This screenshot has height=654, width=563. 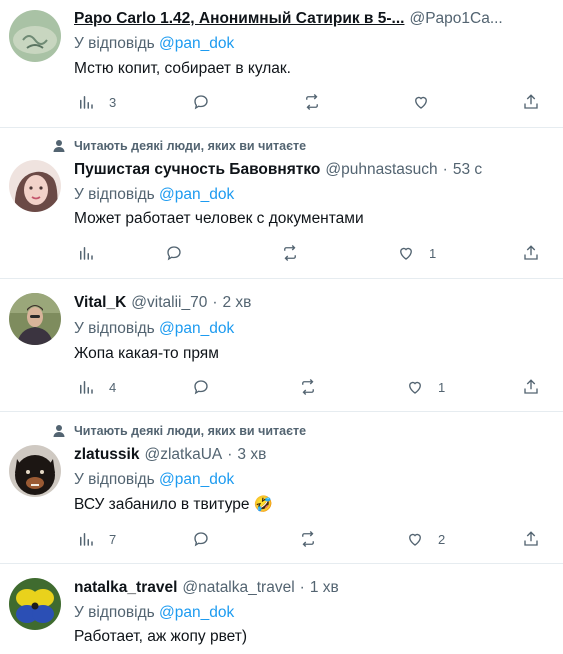 I want to click on tweet-header: zlatussik @zlatkaUA · 3 хв, so click(x=315, y=455).